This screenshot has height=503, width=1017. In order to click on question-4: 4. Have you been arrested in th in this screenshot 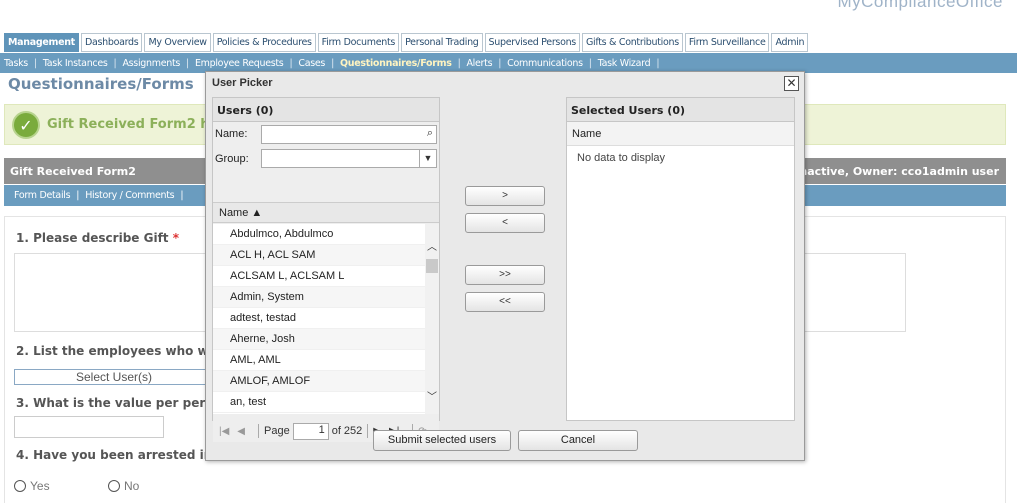, I will do `click(123, 455)`.